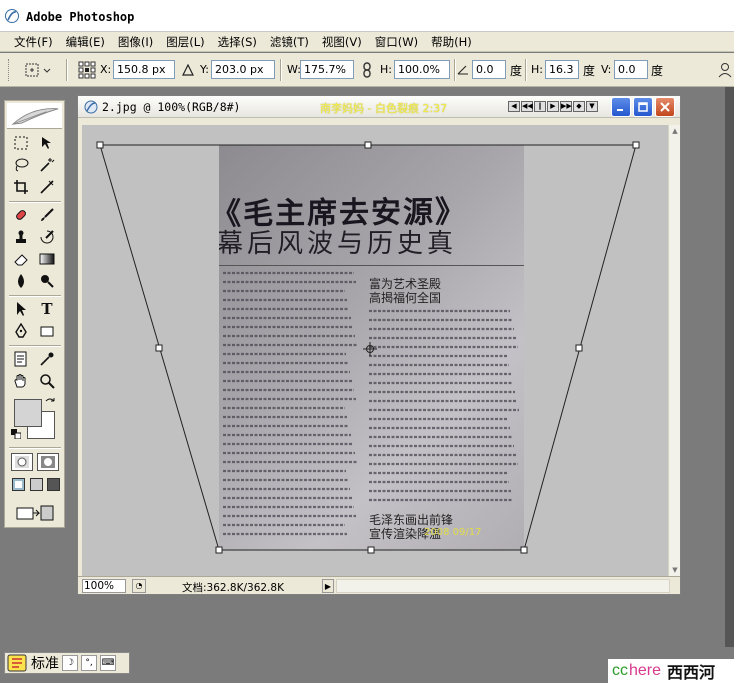 This screenshot has width=734, height=683. Describe the element at coordinates (294, 69) in the screenshot. I see `w-label: W:` at that location.